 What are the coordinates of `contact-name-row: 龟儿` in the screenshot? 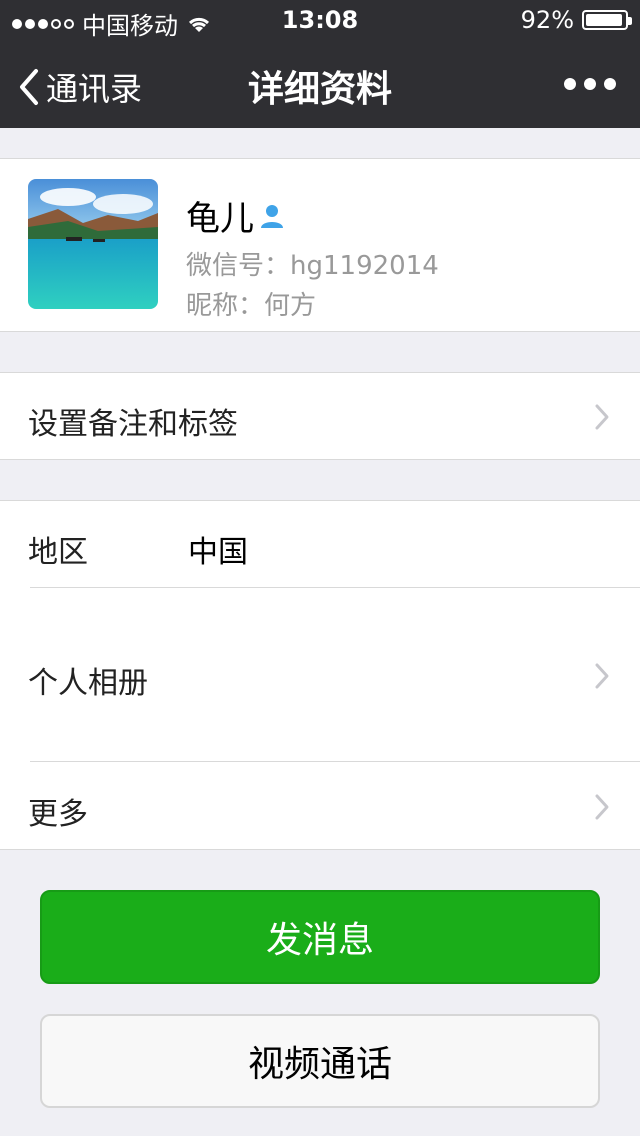 It's located at (236, 215).